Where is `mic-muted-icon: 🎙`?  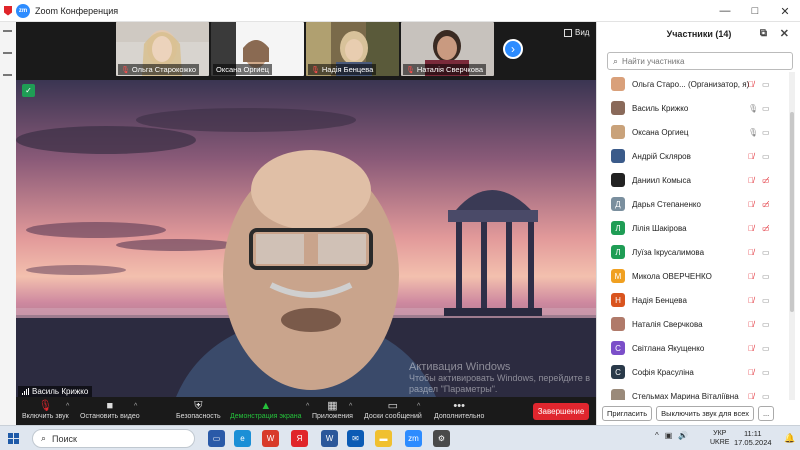 mic-muted-icon: 🎙 is located at coordinates (315, 70).